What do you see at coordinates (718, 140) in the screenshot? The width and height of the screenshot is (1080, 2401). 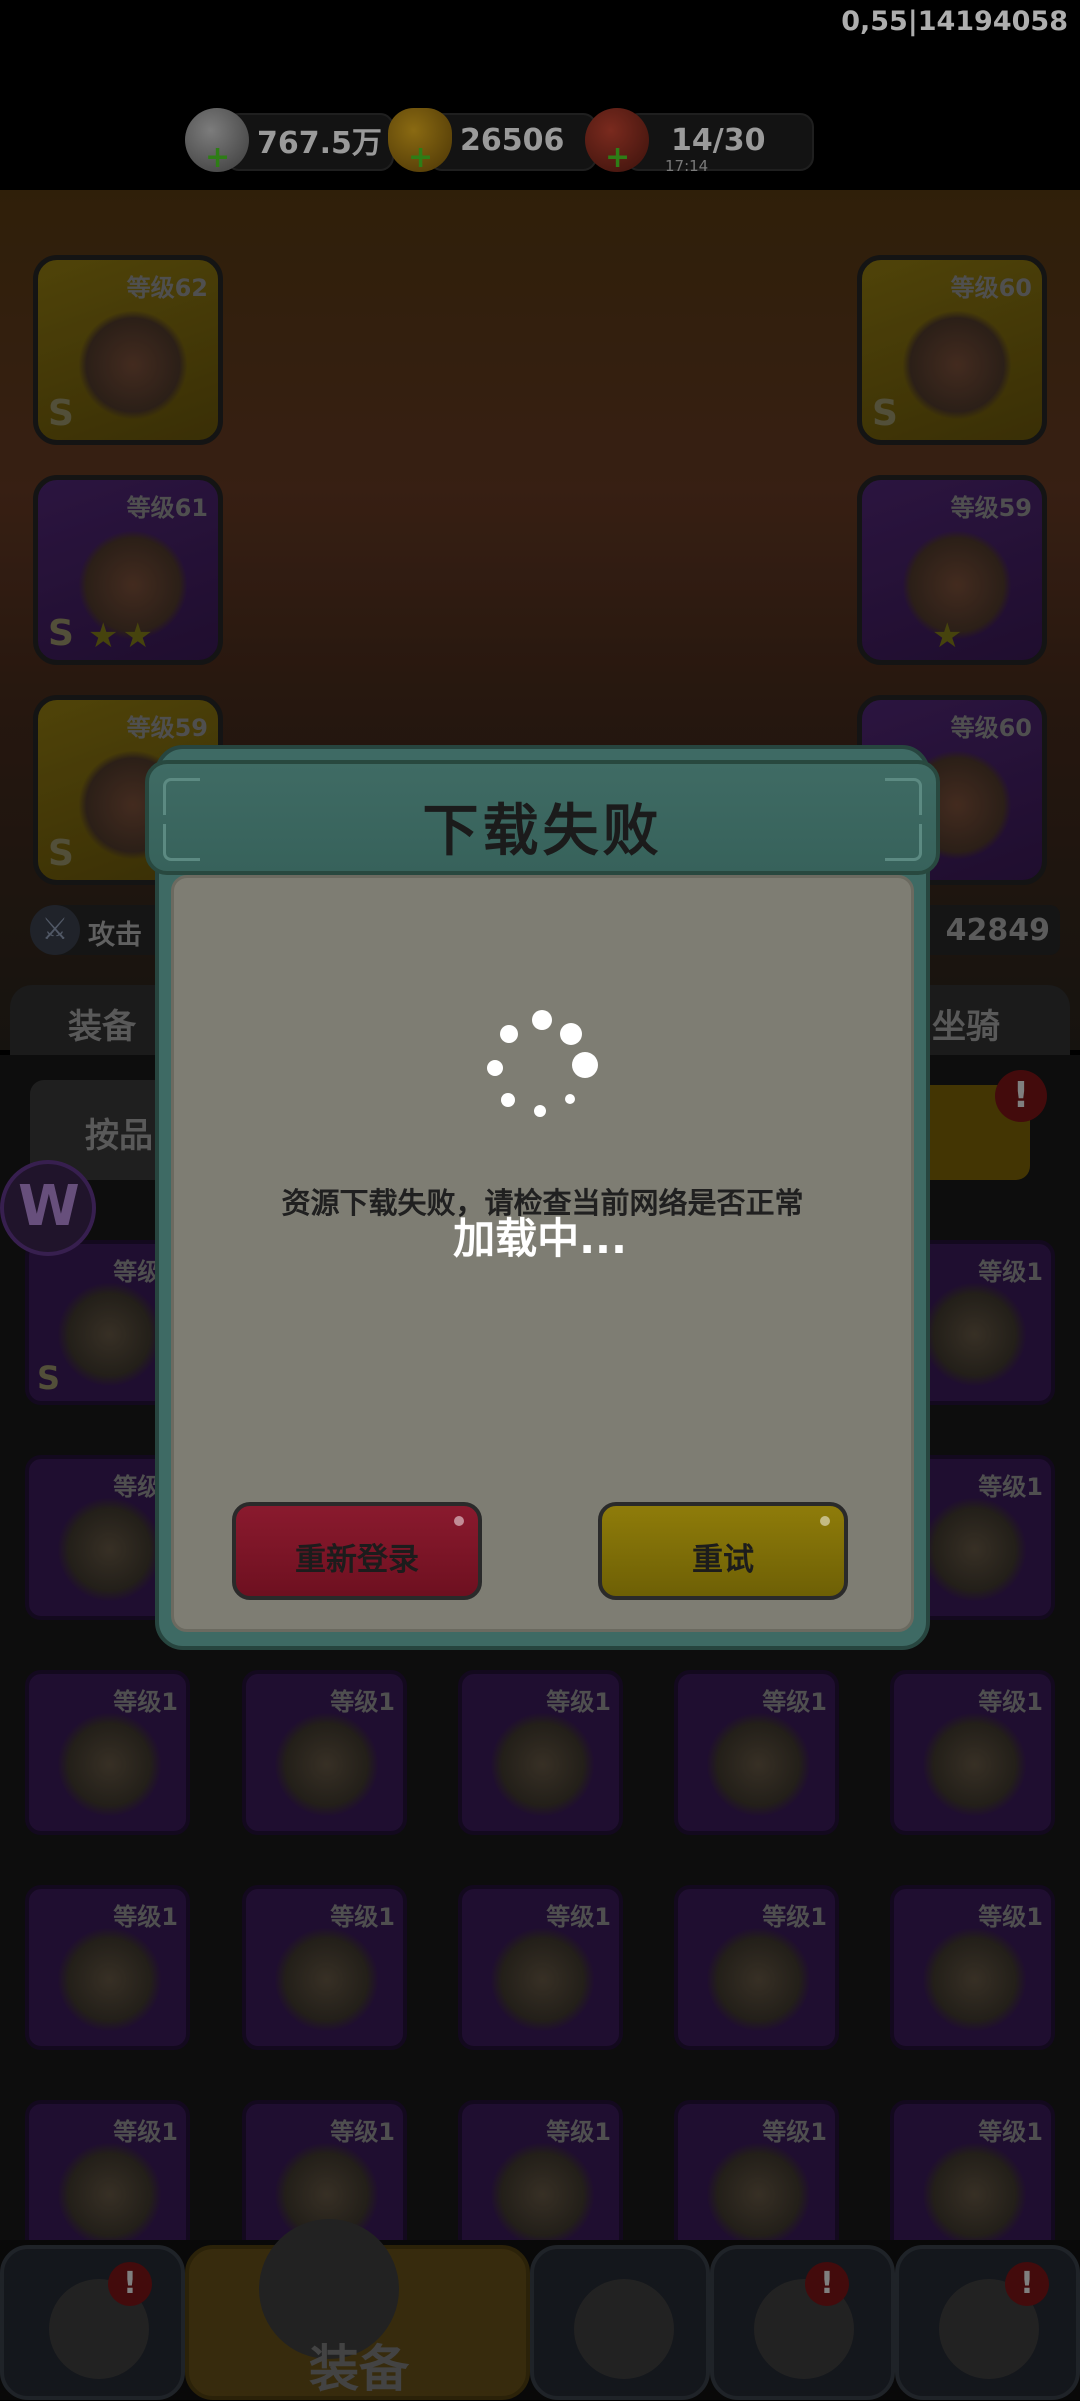 I see `stamina-value: 14/30` at bounding box center [718, 140].